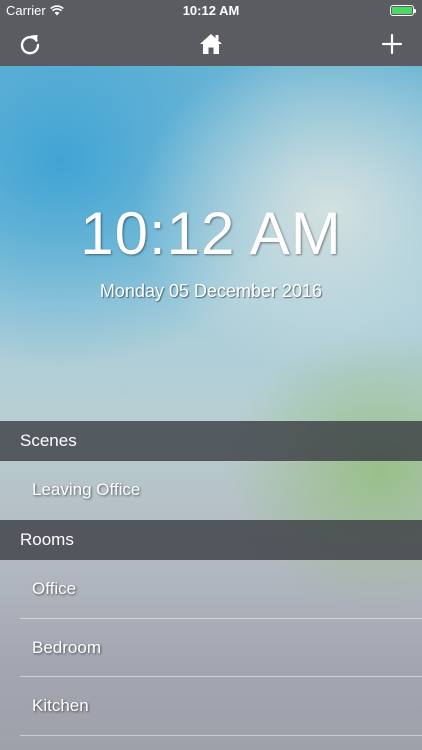  I want to click on room-item-bedroom: Bedroom, so click(211, 648).